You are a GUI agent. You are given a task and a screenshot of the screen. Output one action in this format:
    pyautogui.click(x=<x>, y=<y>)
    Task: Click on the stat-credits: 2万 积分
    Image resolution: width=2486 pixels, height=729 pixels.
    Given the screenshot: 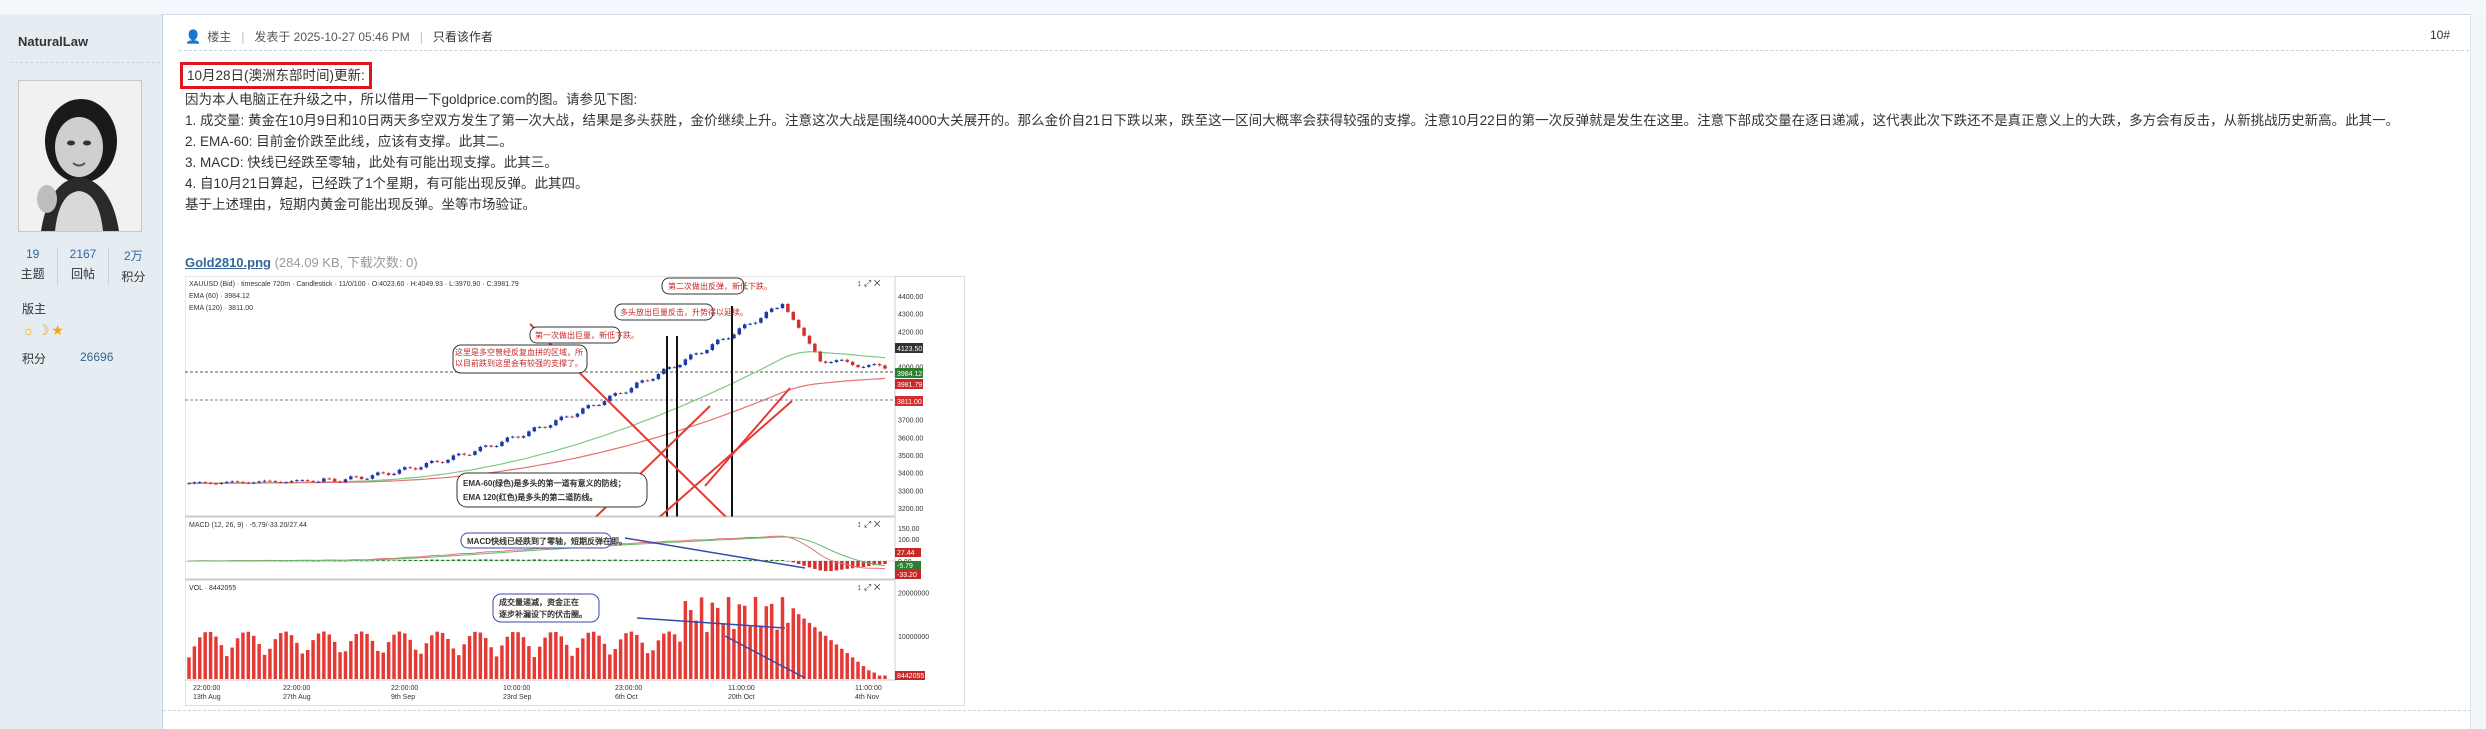 What is the action you would take?
    pyautogui.click(x=133, y=266)
    